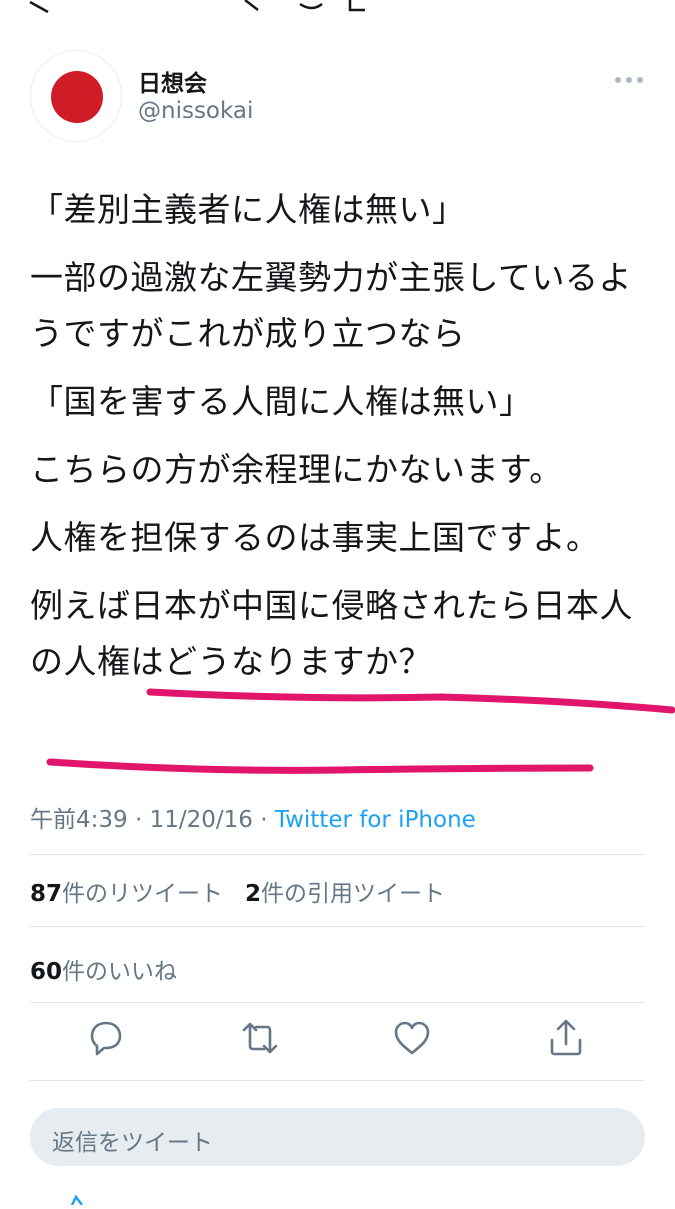 This screenshot has width=675, height=1209. What do you see at coordinates (195, 111) in the screenshot?
I see `user-handle: @nissokai` at bounding box center [195, 111].